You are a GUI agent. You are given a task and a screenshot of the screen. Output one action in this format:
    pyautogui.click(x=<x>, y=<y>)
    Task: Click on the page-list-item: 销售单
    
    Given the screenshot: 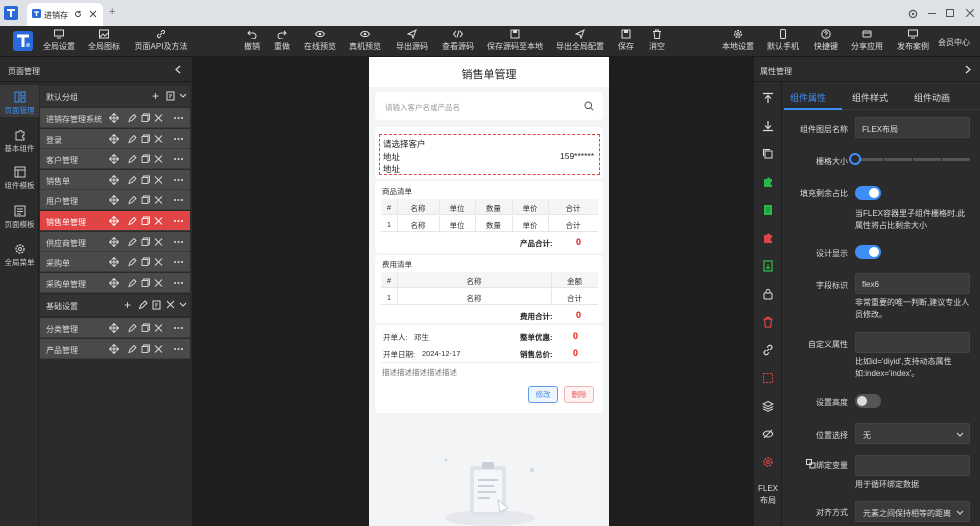 What is the action you would take?
    pyautogui.click(x=115, y=179)
    